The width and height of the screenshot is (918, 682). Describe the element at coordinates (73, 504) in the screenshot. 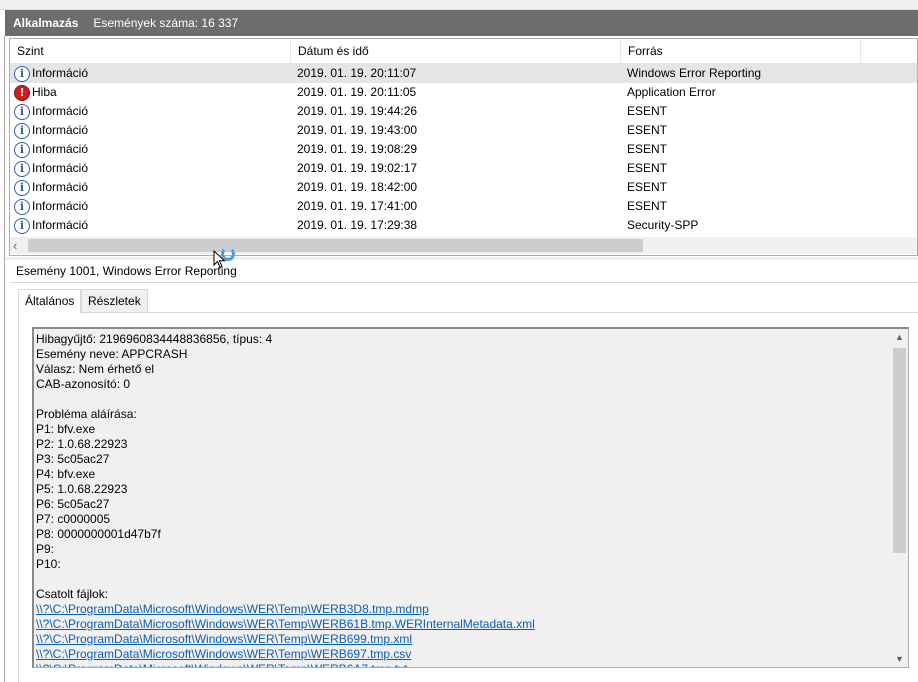

I see `description-line: P6: 5c05ac27` at that location.